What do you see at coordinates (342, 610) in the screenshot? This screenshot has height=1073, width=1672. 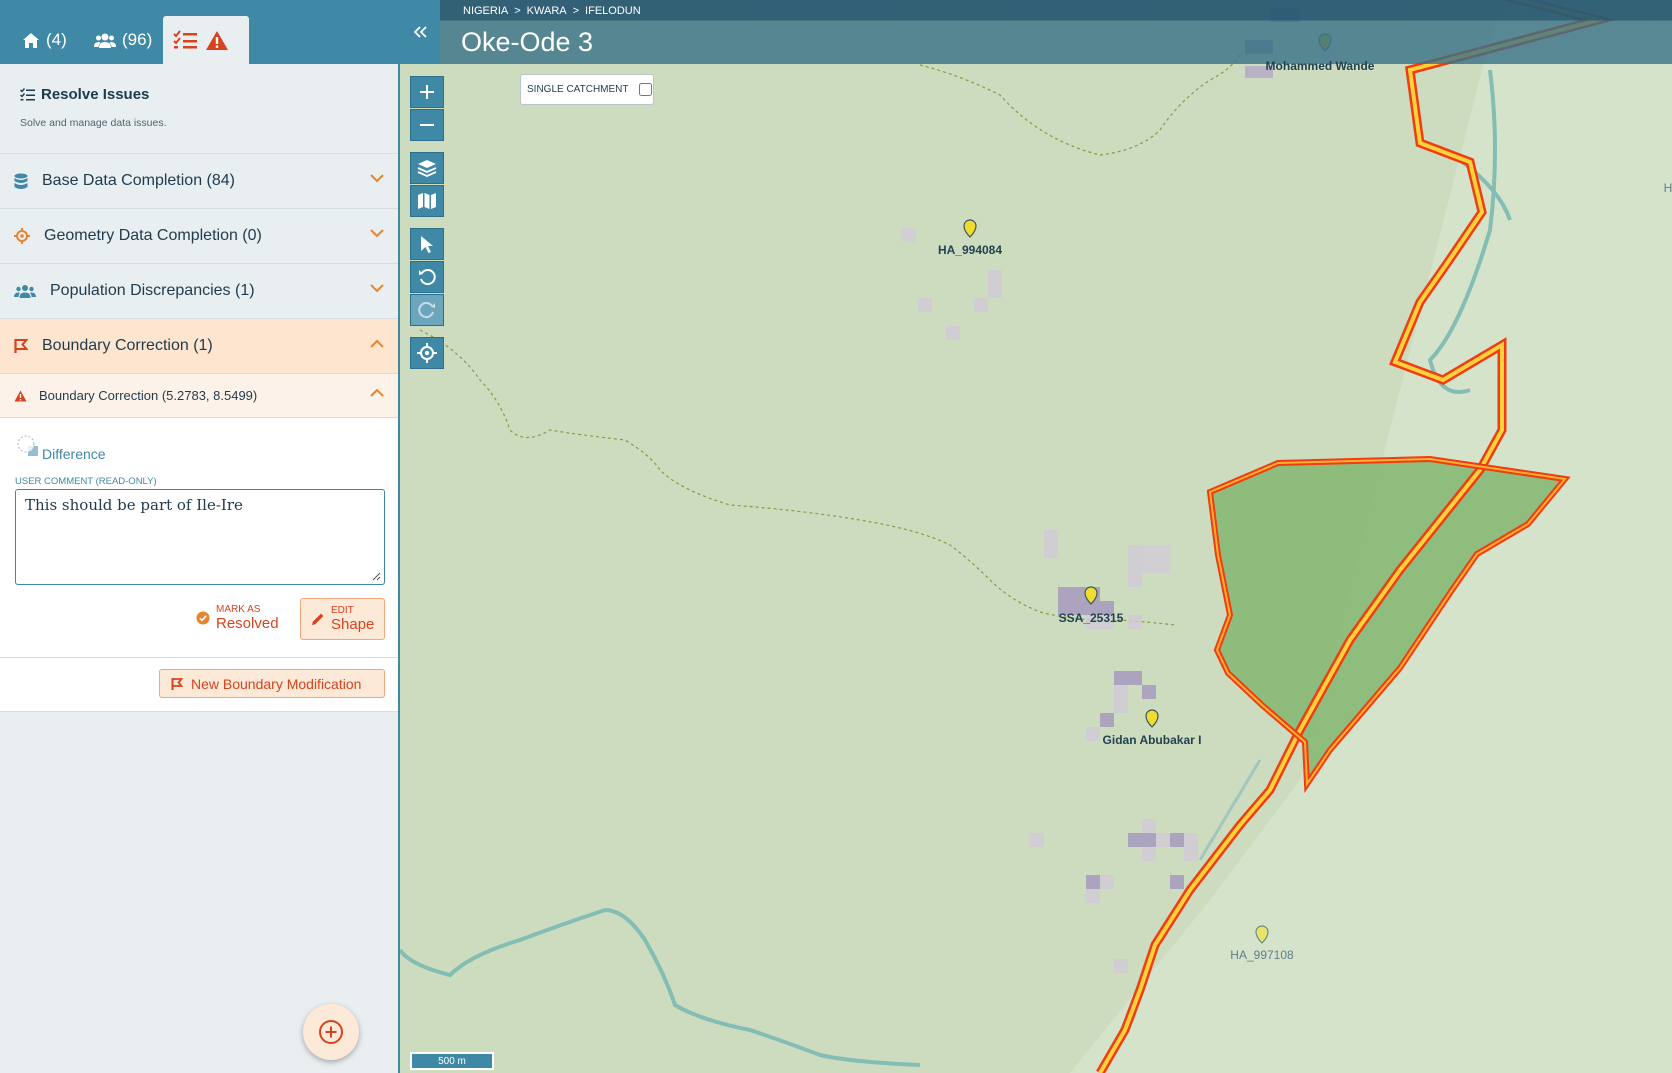 I see `edit-label: EDIT` at bounding box center [342, 610].